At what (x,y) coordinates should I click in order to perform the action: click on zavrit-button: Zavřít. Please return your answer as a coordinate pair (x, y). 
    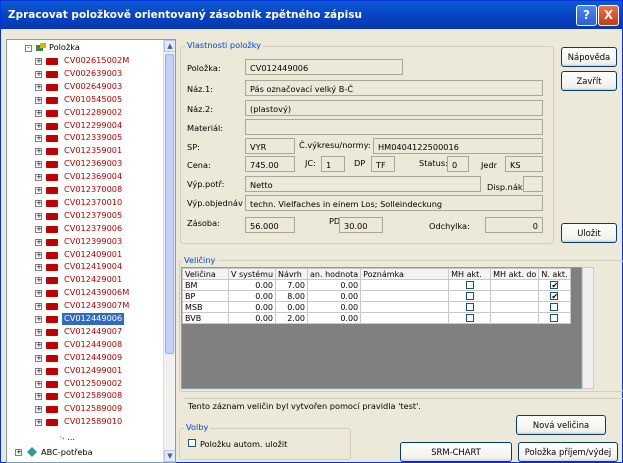
    Looking at the image, I should click on (589, 81).